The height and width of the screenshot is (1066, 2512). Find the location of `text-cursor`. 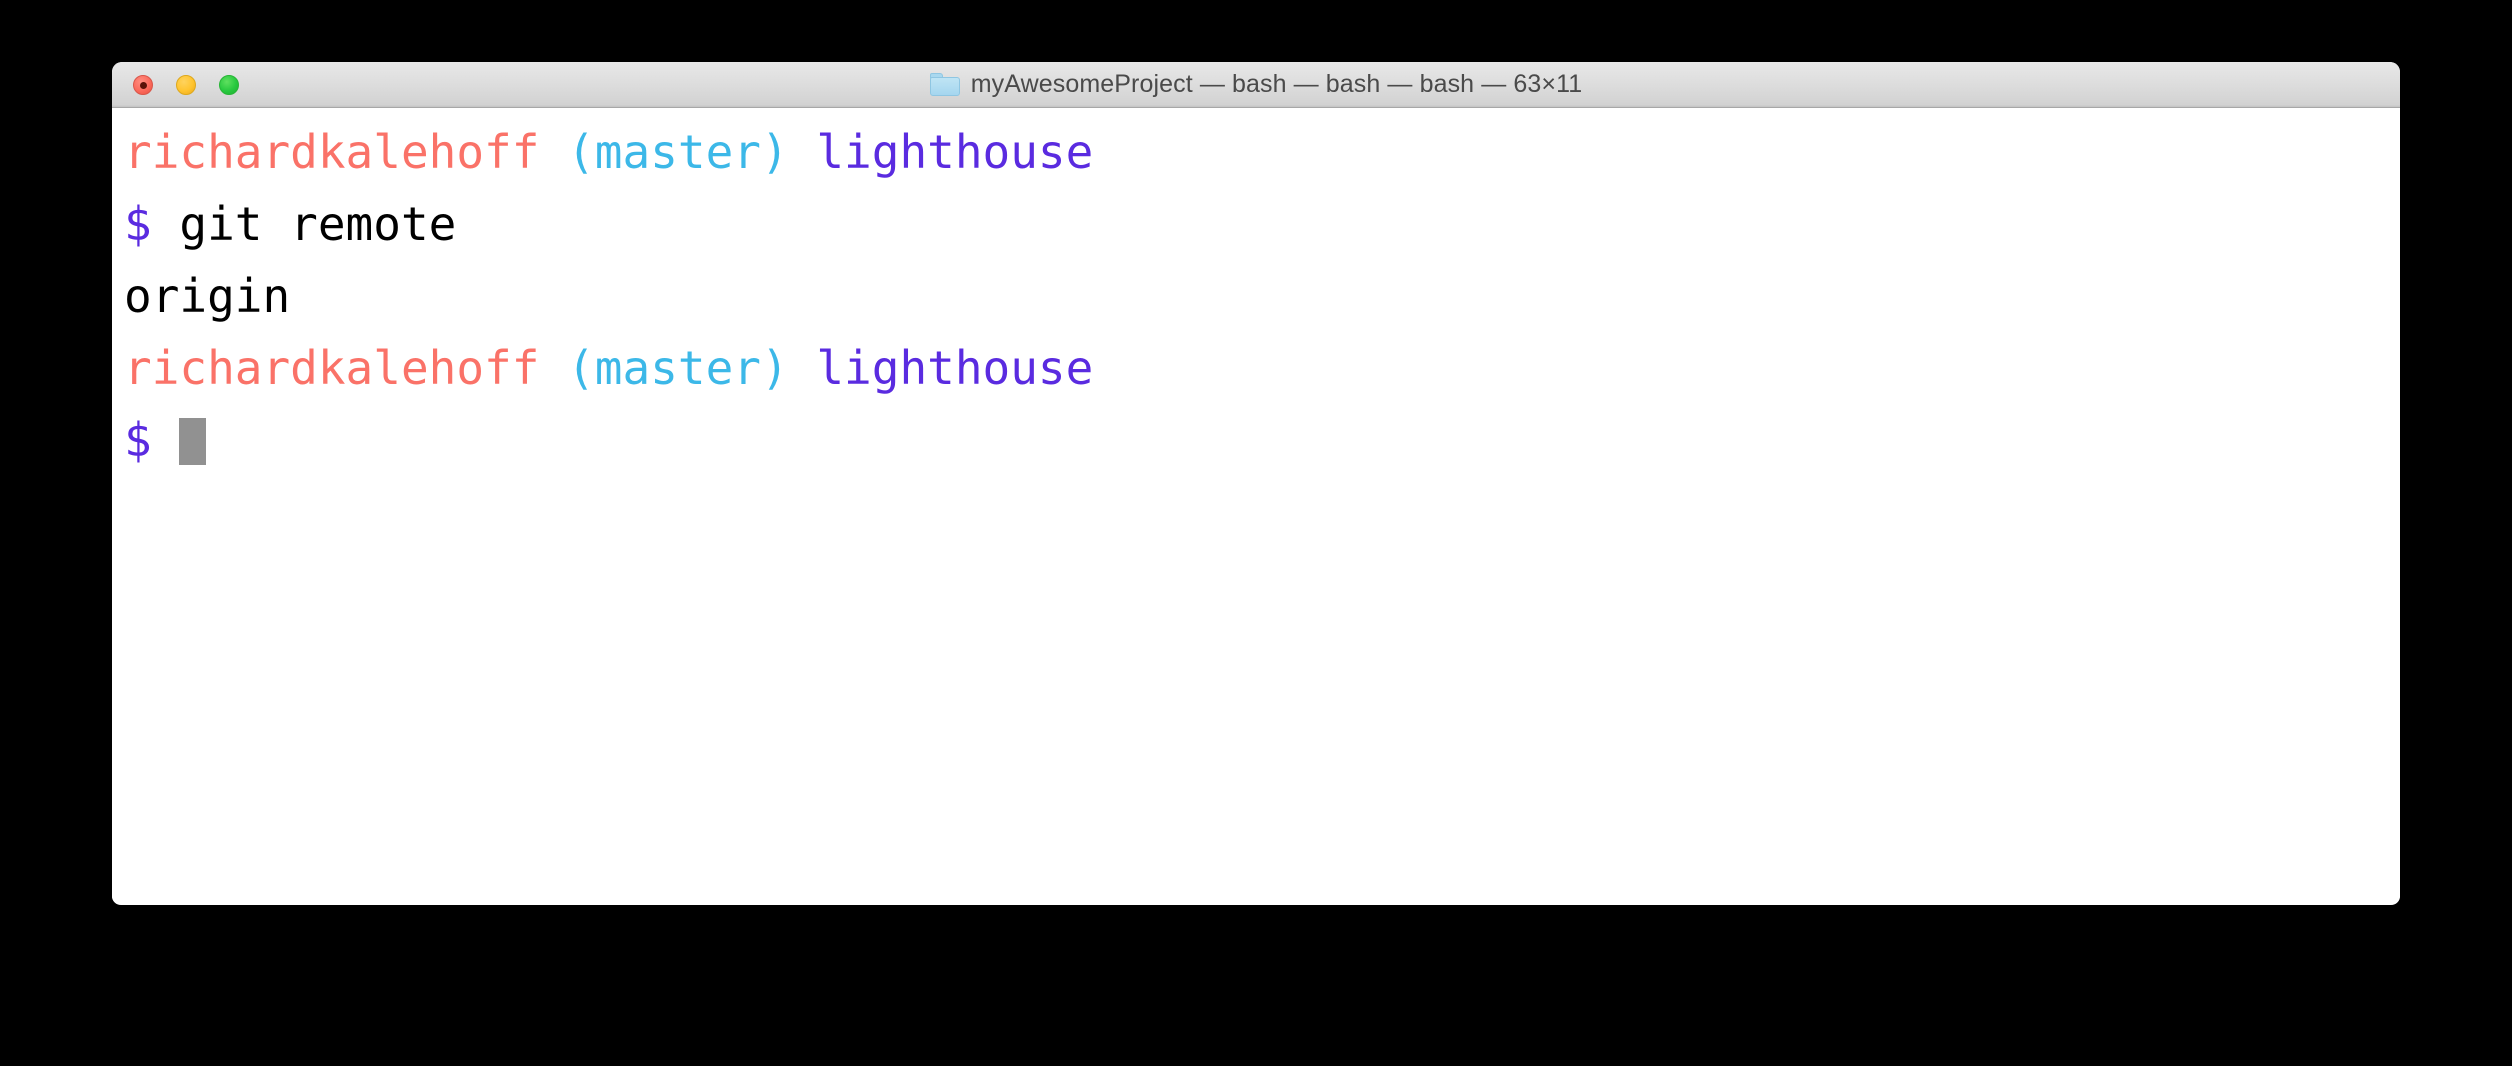

text-cursor is located at coordinates (193, 441).